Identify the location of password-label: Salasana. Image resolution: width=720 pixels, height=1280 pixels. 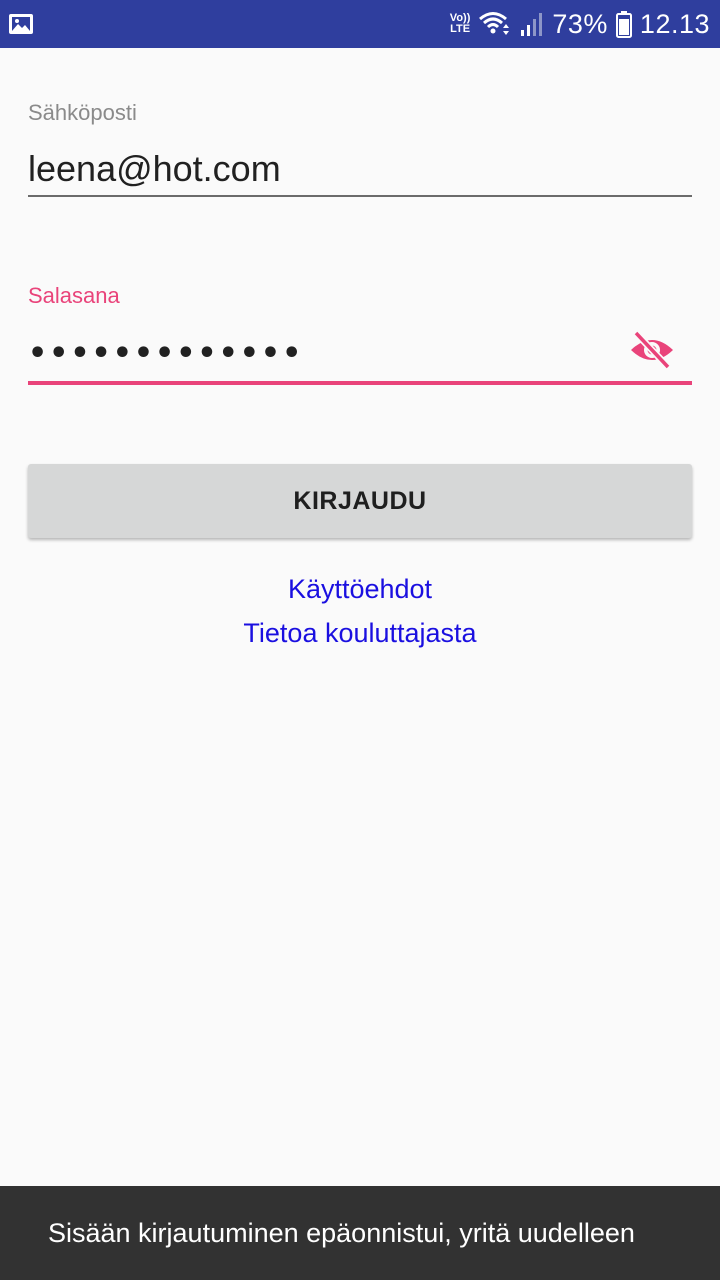
(74, 295).